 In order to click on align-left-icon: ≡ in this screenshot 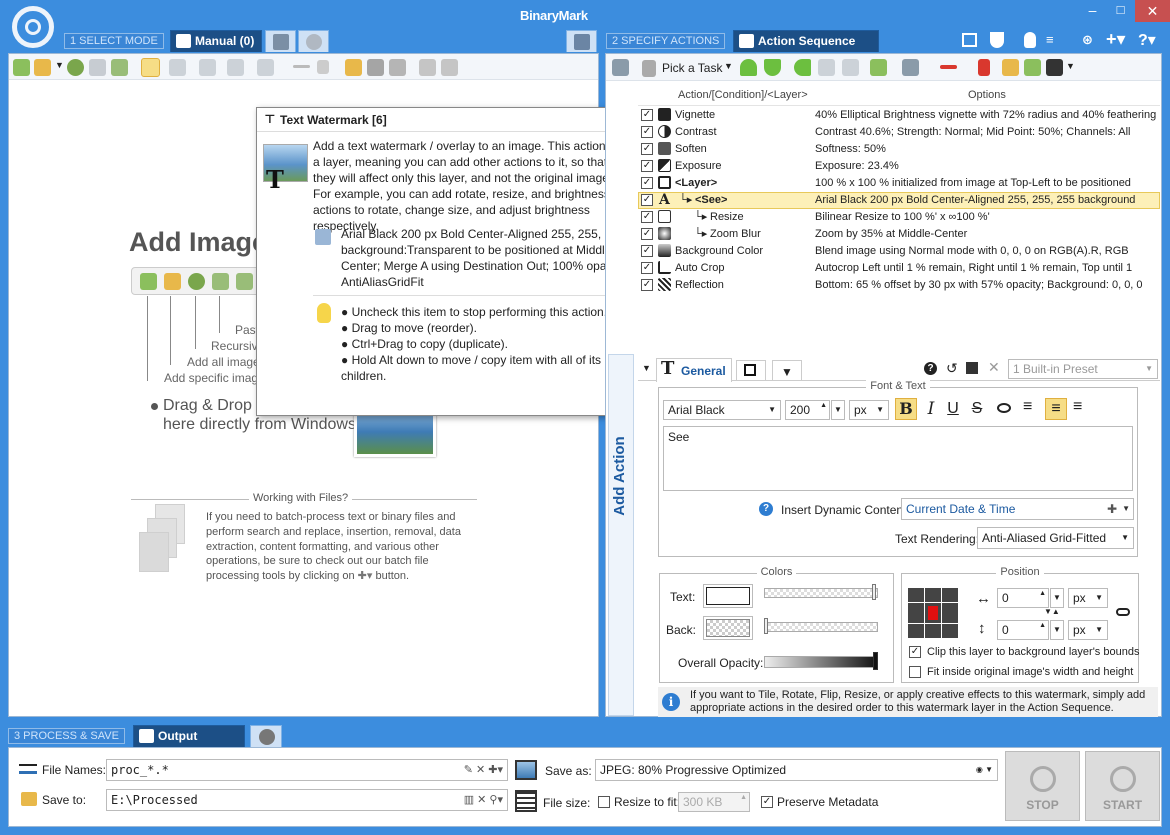, I will do `click(1027, 407)`.